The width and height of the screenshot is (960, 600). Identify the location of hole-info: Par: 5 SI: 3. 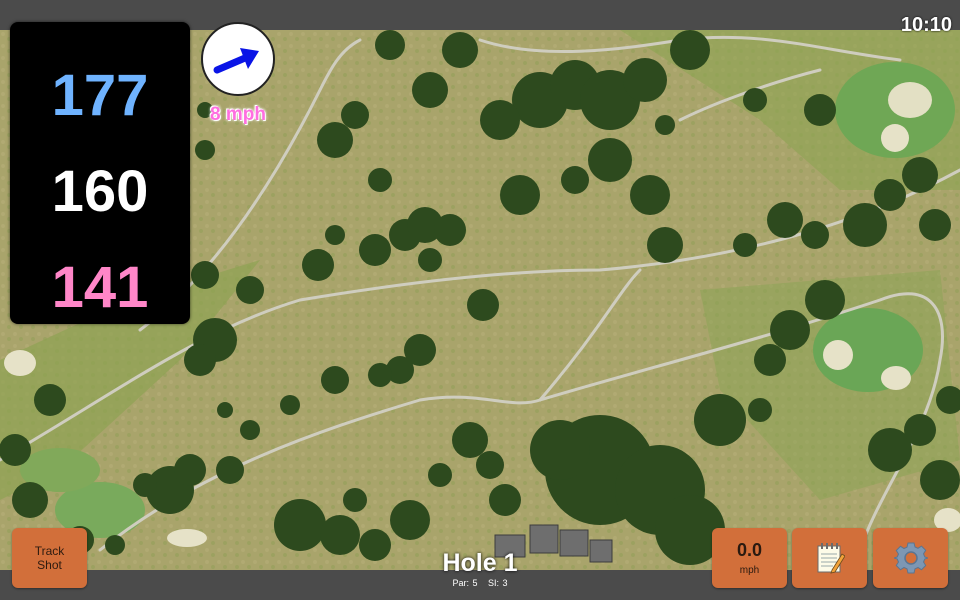
(480, 583).